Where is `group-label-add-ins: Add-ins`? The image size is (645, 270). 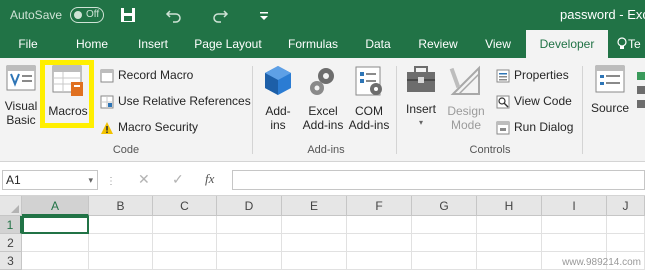 group-label-add-ins: Add-ins is located at coordinates (326, 150).